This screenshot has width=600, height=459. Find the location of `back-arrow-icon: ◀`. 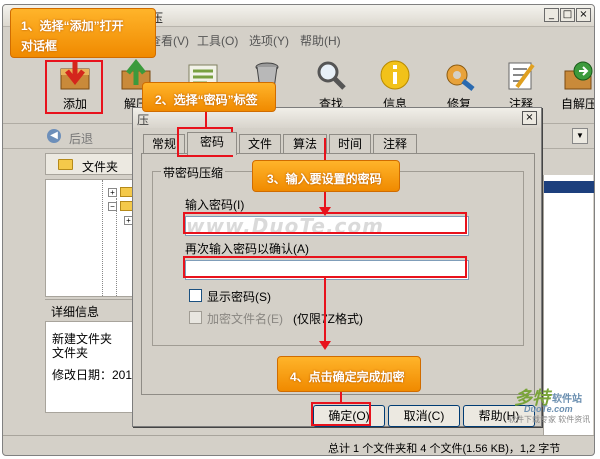

back-arrow-icon: ◀ is located at coordinates (54, 136).